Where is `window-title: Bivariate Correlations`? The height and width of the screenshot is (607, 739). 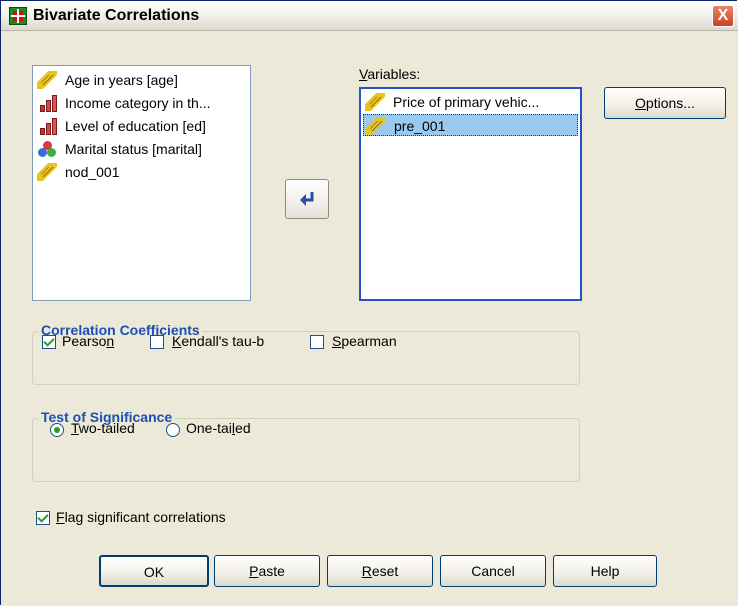 window-title: Bivariate Correlations is located at coordinates (116, 15).